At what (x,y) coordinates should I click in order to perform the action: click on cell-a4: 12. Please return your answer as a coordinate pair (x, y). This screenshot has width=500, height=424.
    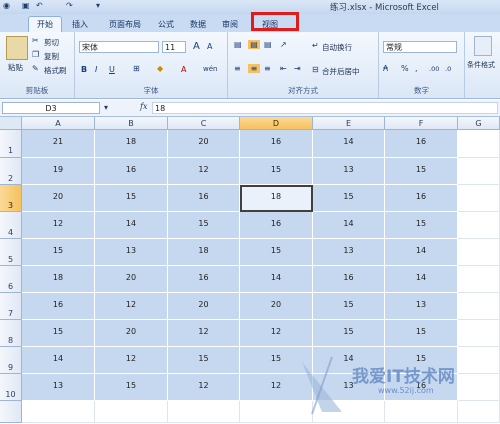
    Looking at the image, I should click on (58, 225).